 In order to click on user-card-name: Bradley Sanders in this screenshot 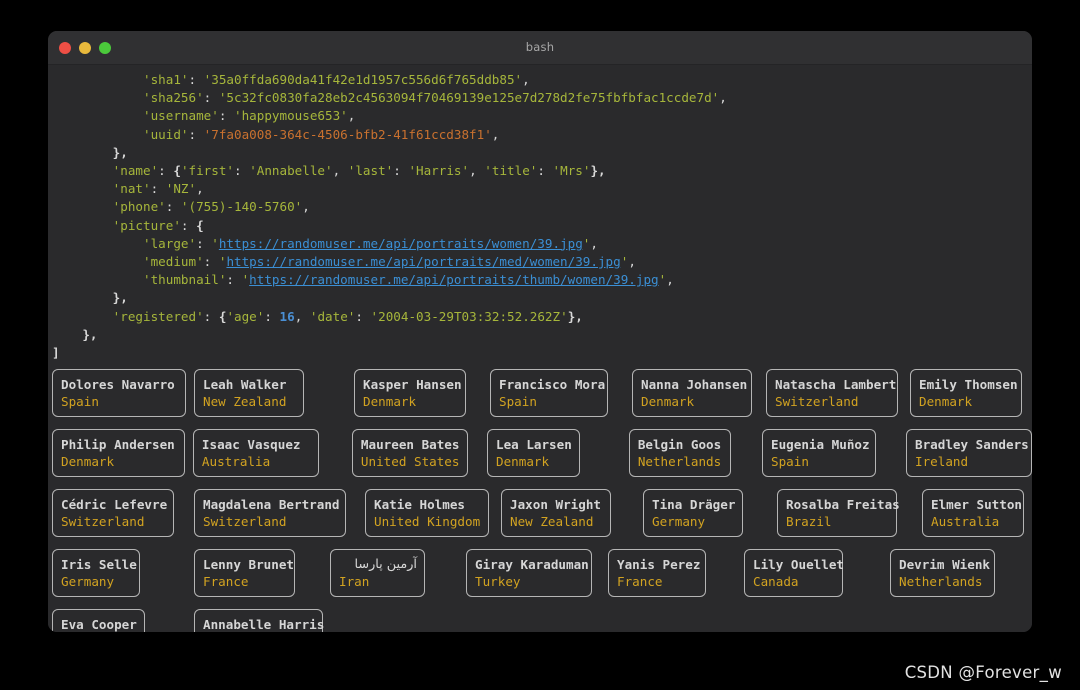, I will do `click(972, 445)`.